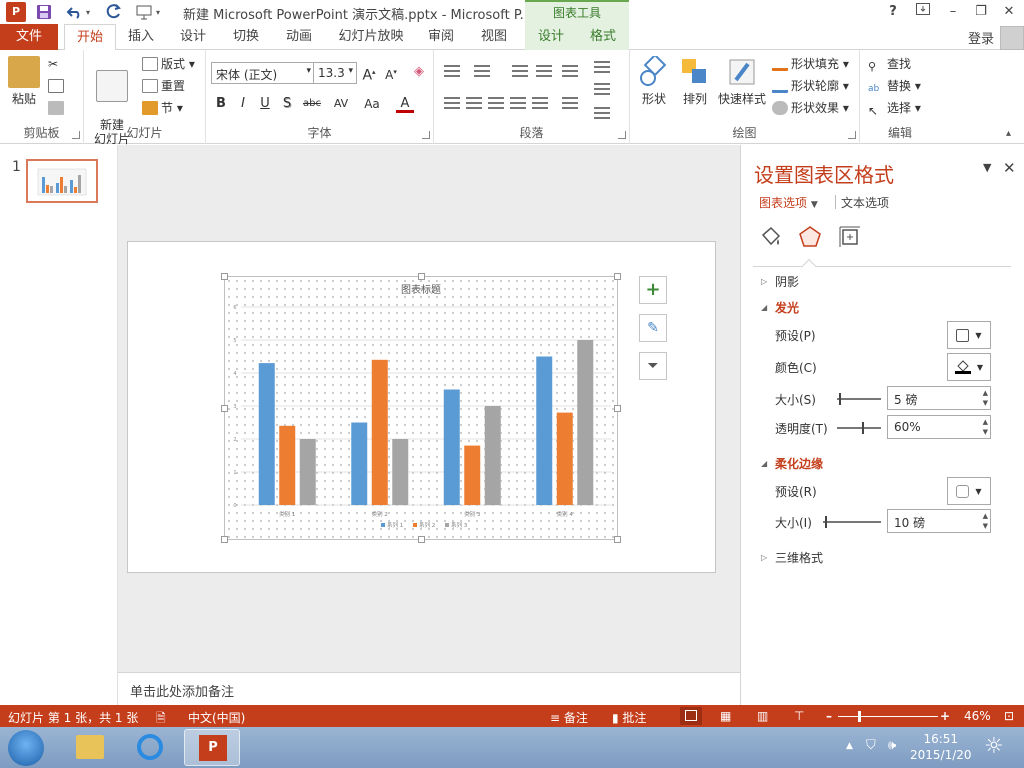 The height and width of the screenshot is (768, 1024). Describe the element at coordinates (894, 108) in the screenshot. I see `select-button: ↖ 选择 ▾` at that location.